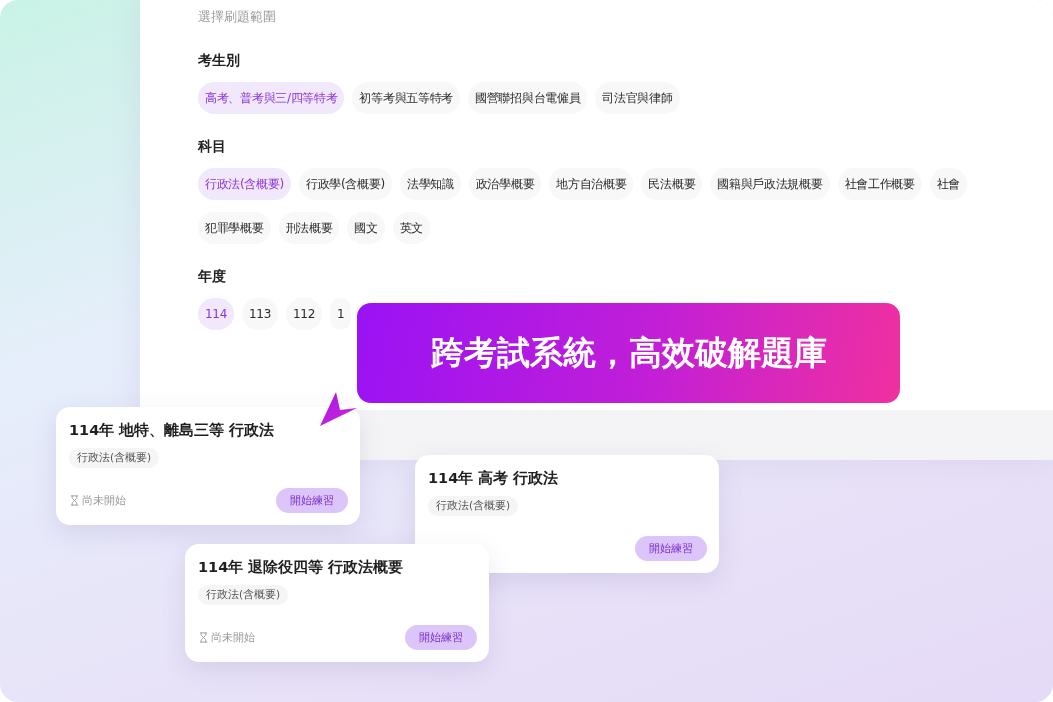  I want to click on filter-chip: 地方自治概要, so click(591, 184).